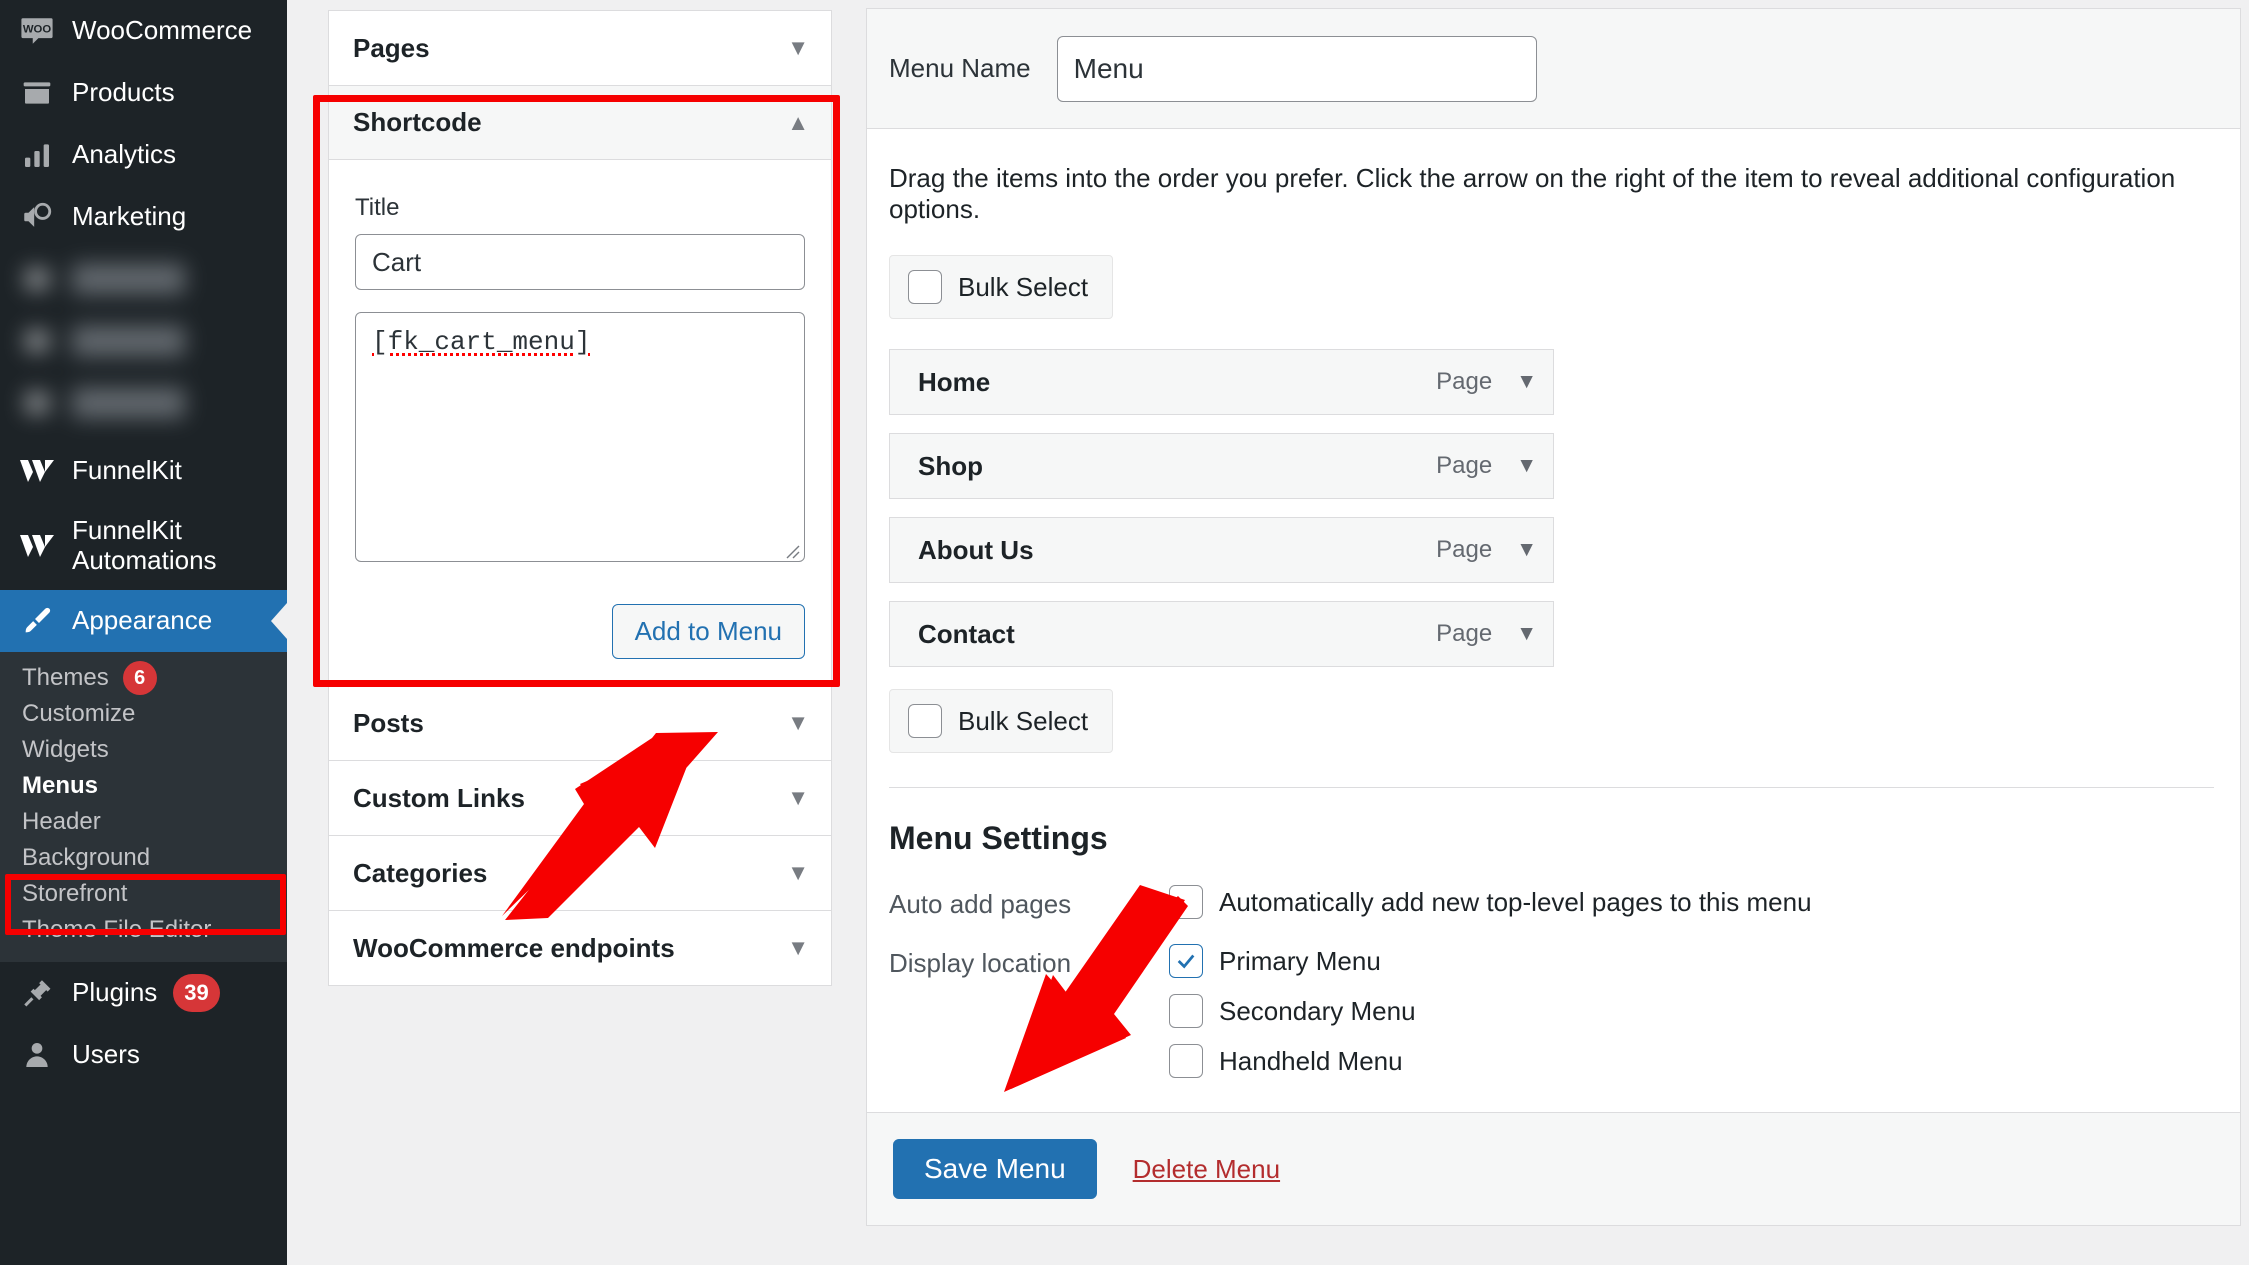  I want to click on sidebar-item-marketing: Marketing, so click(143, 217).